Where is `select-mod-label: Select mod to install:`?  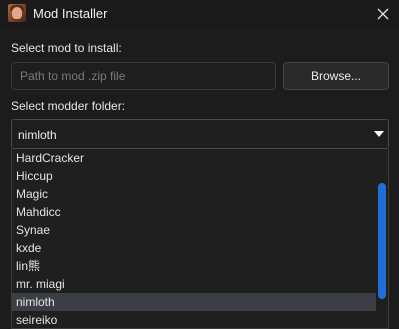
select-mod-label: Select mod to install: is located at coordinates (66, 48).